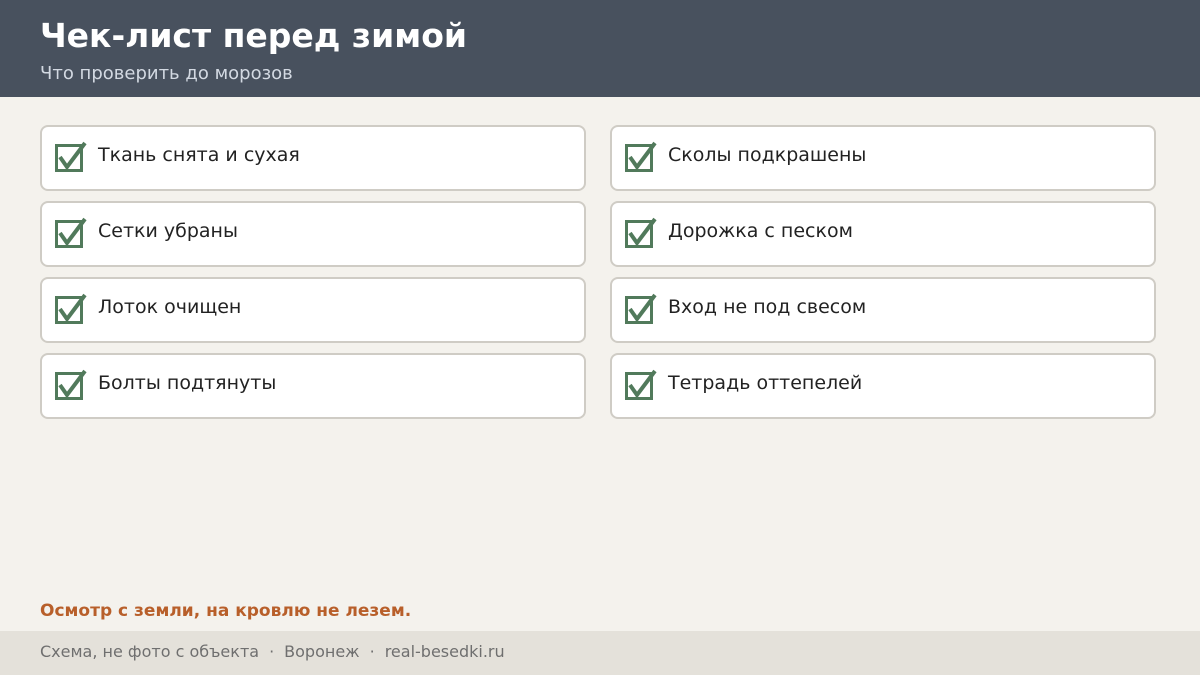 The height and width of the screenshot is (675, 1200). What do you see at coordinates (199, 155) in the screenshot?
I see `checklist-item-label: Ткань снята и сухая` at bounding box center [199, 155].